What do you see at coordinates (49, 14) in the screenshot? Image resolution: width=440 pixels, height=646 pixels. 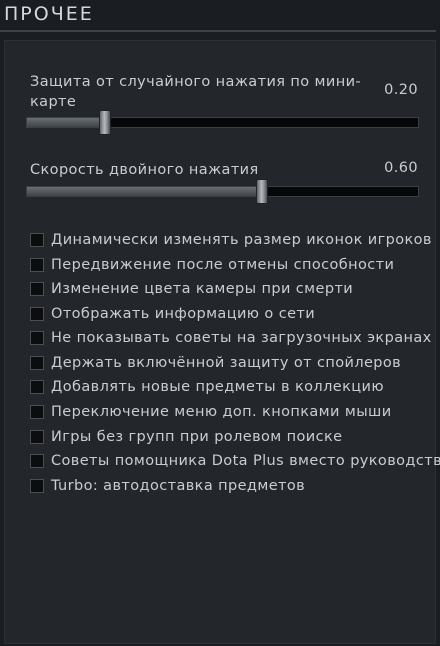 I see `section-title: ПРОЧЕЕ` at bounding box center [49, 14].